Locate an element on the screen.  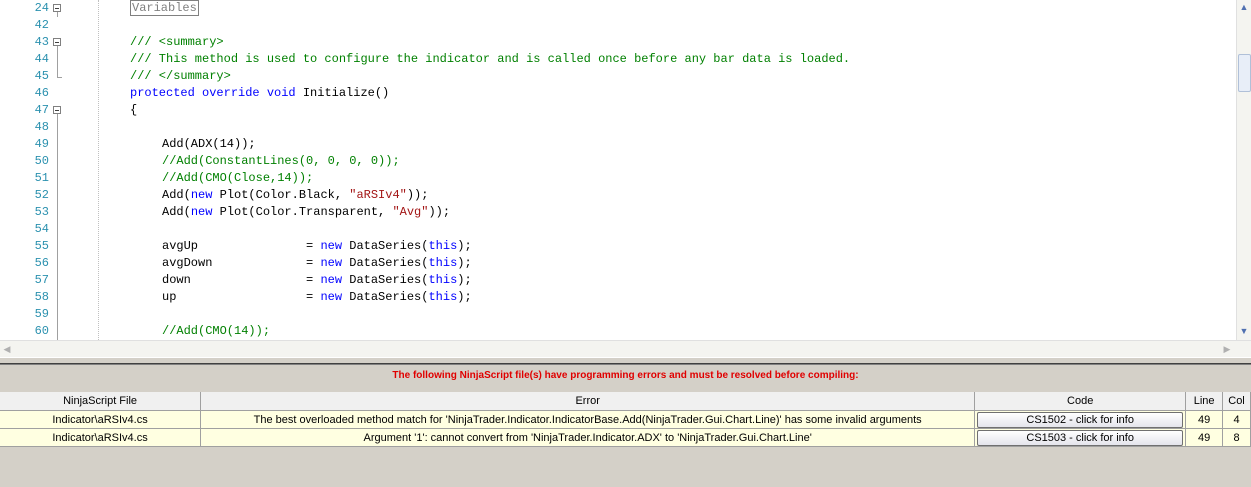
error-code-button: CS1503 - click for info is located at coordinates (1080, 437).